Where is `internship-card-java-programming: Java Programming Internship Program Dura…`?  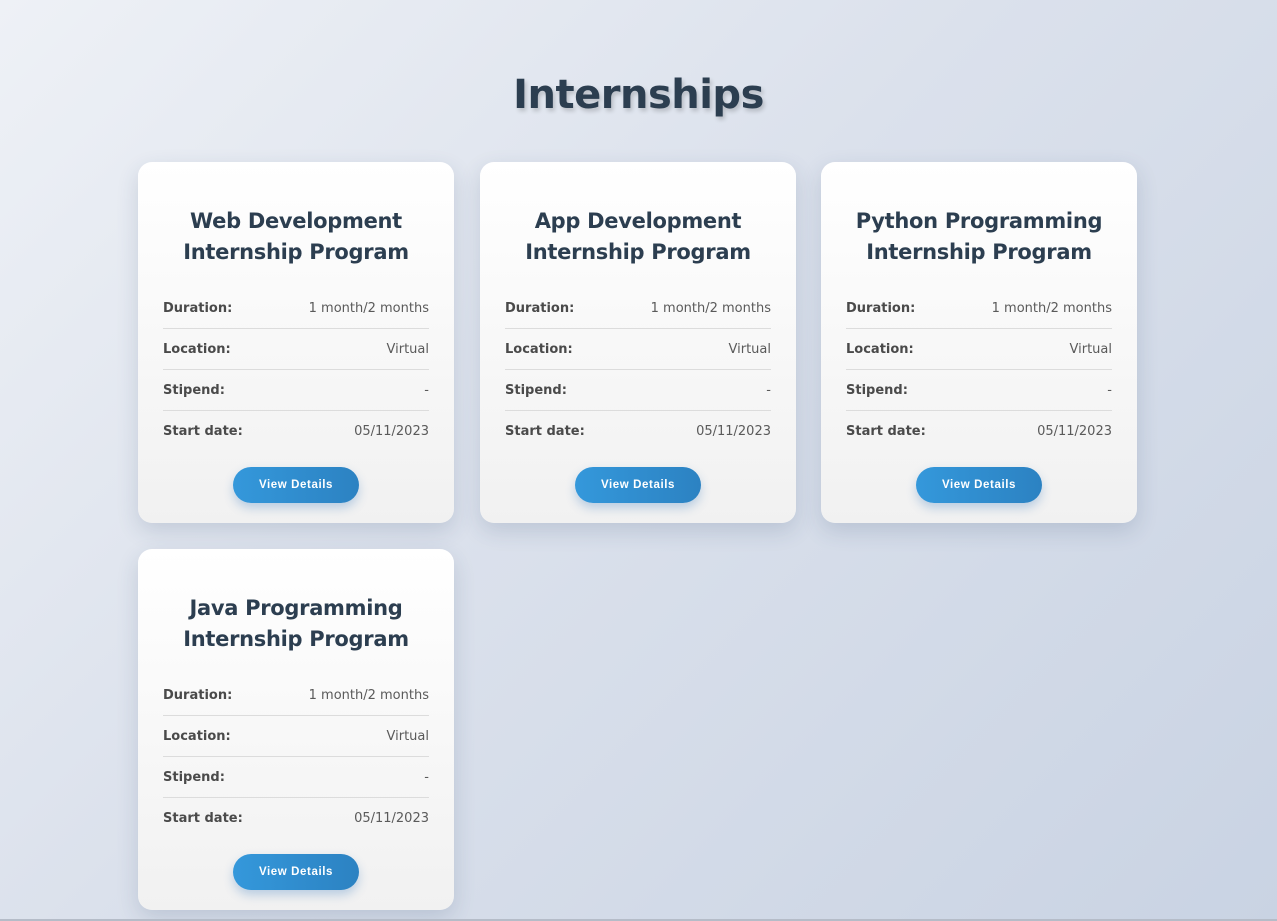 internship-card-java-programming: Java Programming Internship Program Dura… is located at coordinates (296, 729).